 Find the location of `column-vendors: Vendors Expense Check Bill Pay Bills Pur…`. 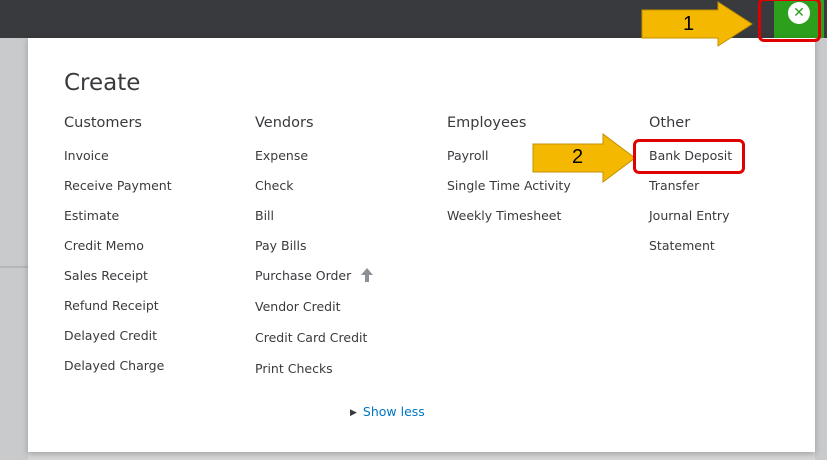

column-vendors: Vendors Expense Check Bill Pay Bills Pur… is located at coordinates (314, 252).